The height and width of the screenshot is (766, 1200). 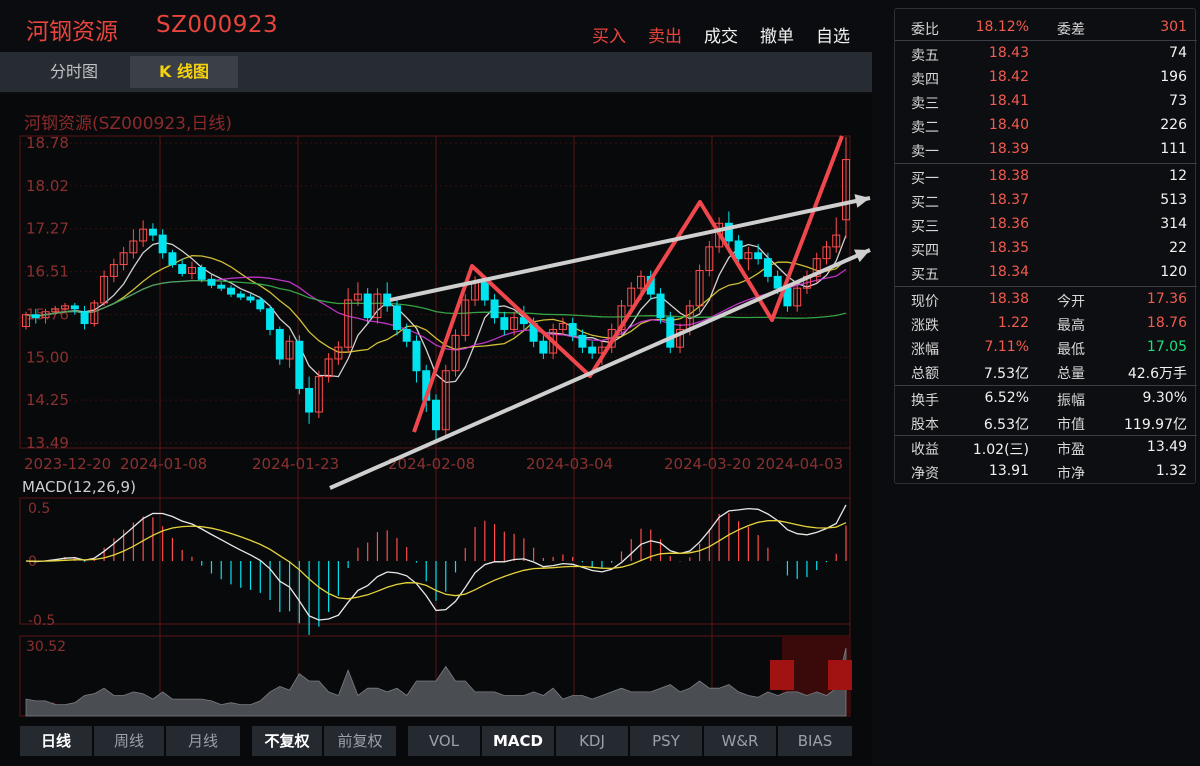 What do you see at coordinates (1071, 450) in the screenshot?
I see `stat-label: 市盈` at bounding box center [1071, 450].